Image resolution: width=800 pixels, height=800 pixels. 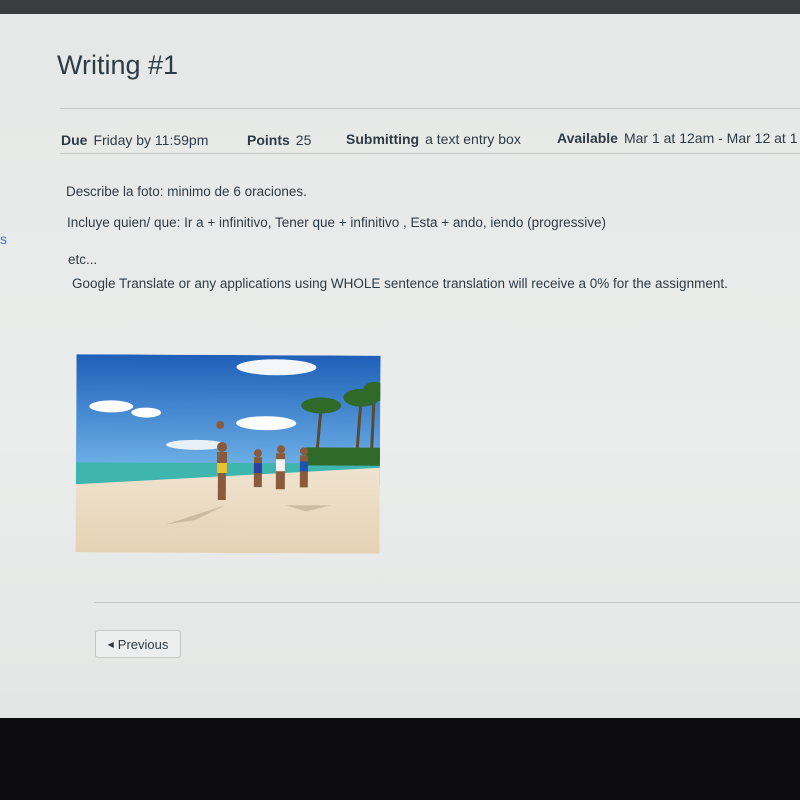 What do you see at coordinates (383, 139) in the screenshot?
I see `submitting-label: Submitting` at bounding box center [383, 139].